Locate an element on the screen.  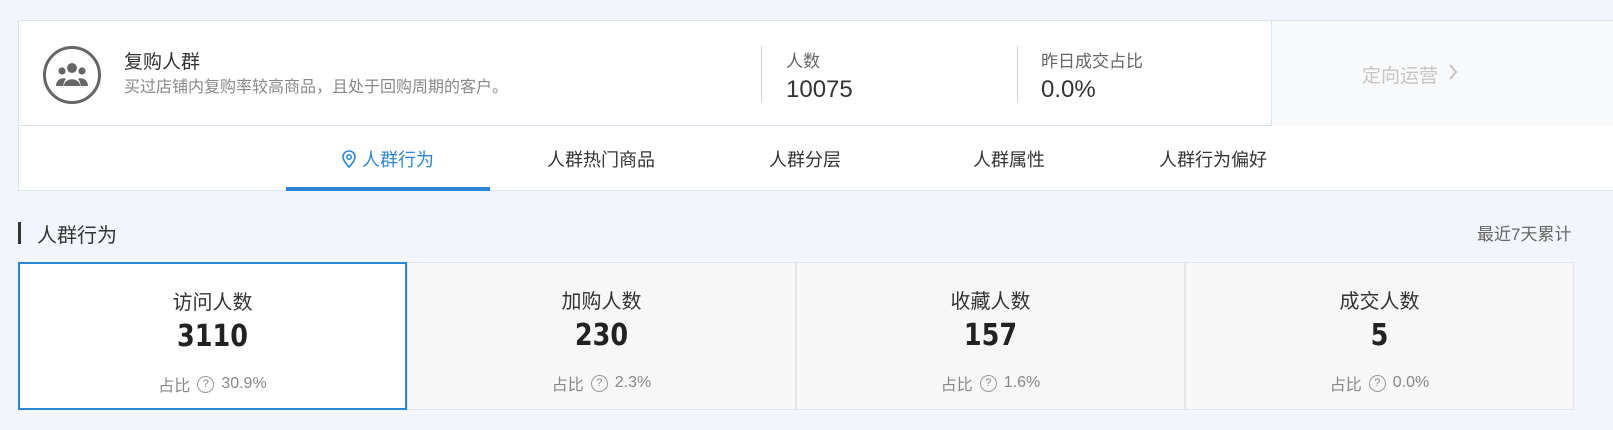
metric-card-favorites: 收藏人数 157 占比 ? 1.6% is located at coordinates (990, 336).